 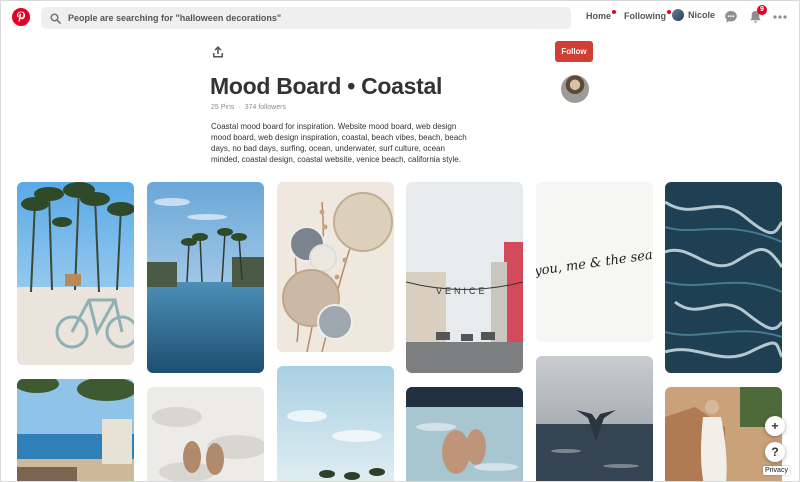 What do you see at coordinates (205, 434) in the screenshot?
I see `pin-feet-in-sand` at bounding box center [205, 434].